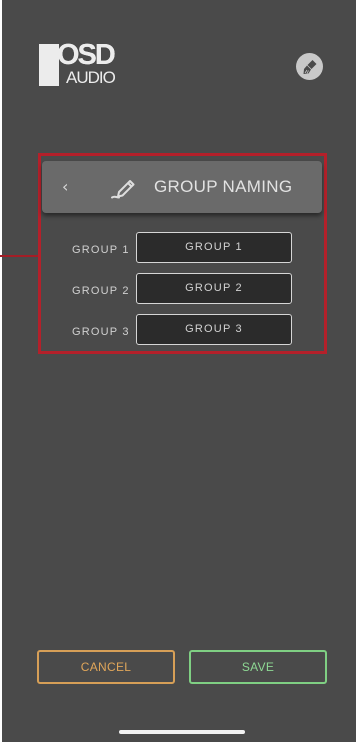 This screenshot has height=742, width=358. What do you see at coordinates (91, 77) in the screenshot?
I see `logo-bottom-text: AUDIO` at bounding box center [91, 77].